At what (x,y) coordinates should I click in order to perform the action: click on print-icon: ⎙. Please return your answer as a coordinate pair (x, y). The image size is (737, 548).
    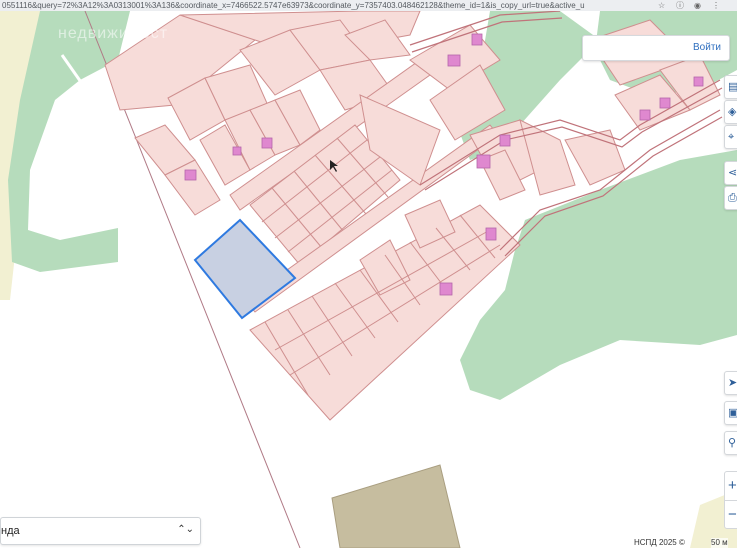
    Looking at the image, I should click on (730, 198).